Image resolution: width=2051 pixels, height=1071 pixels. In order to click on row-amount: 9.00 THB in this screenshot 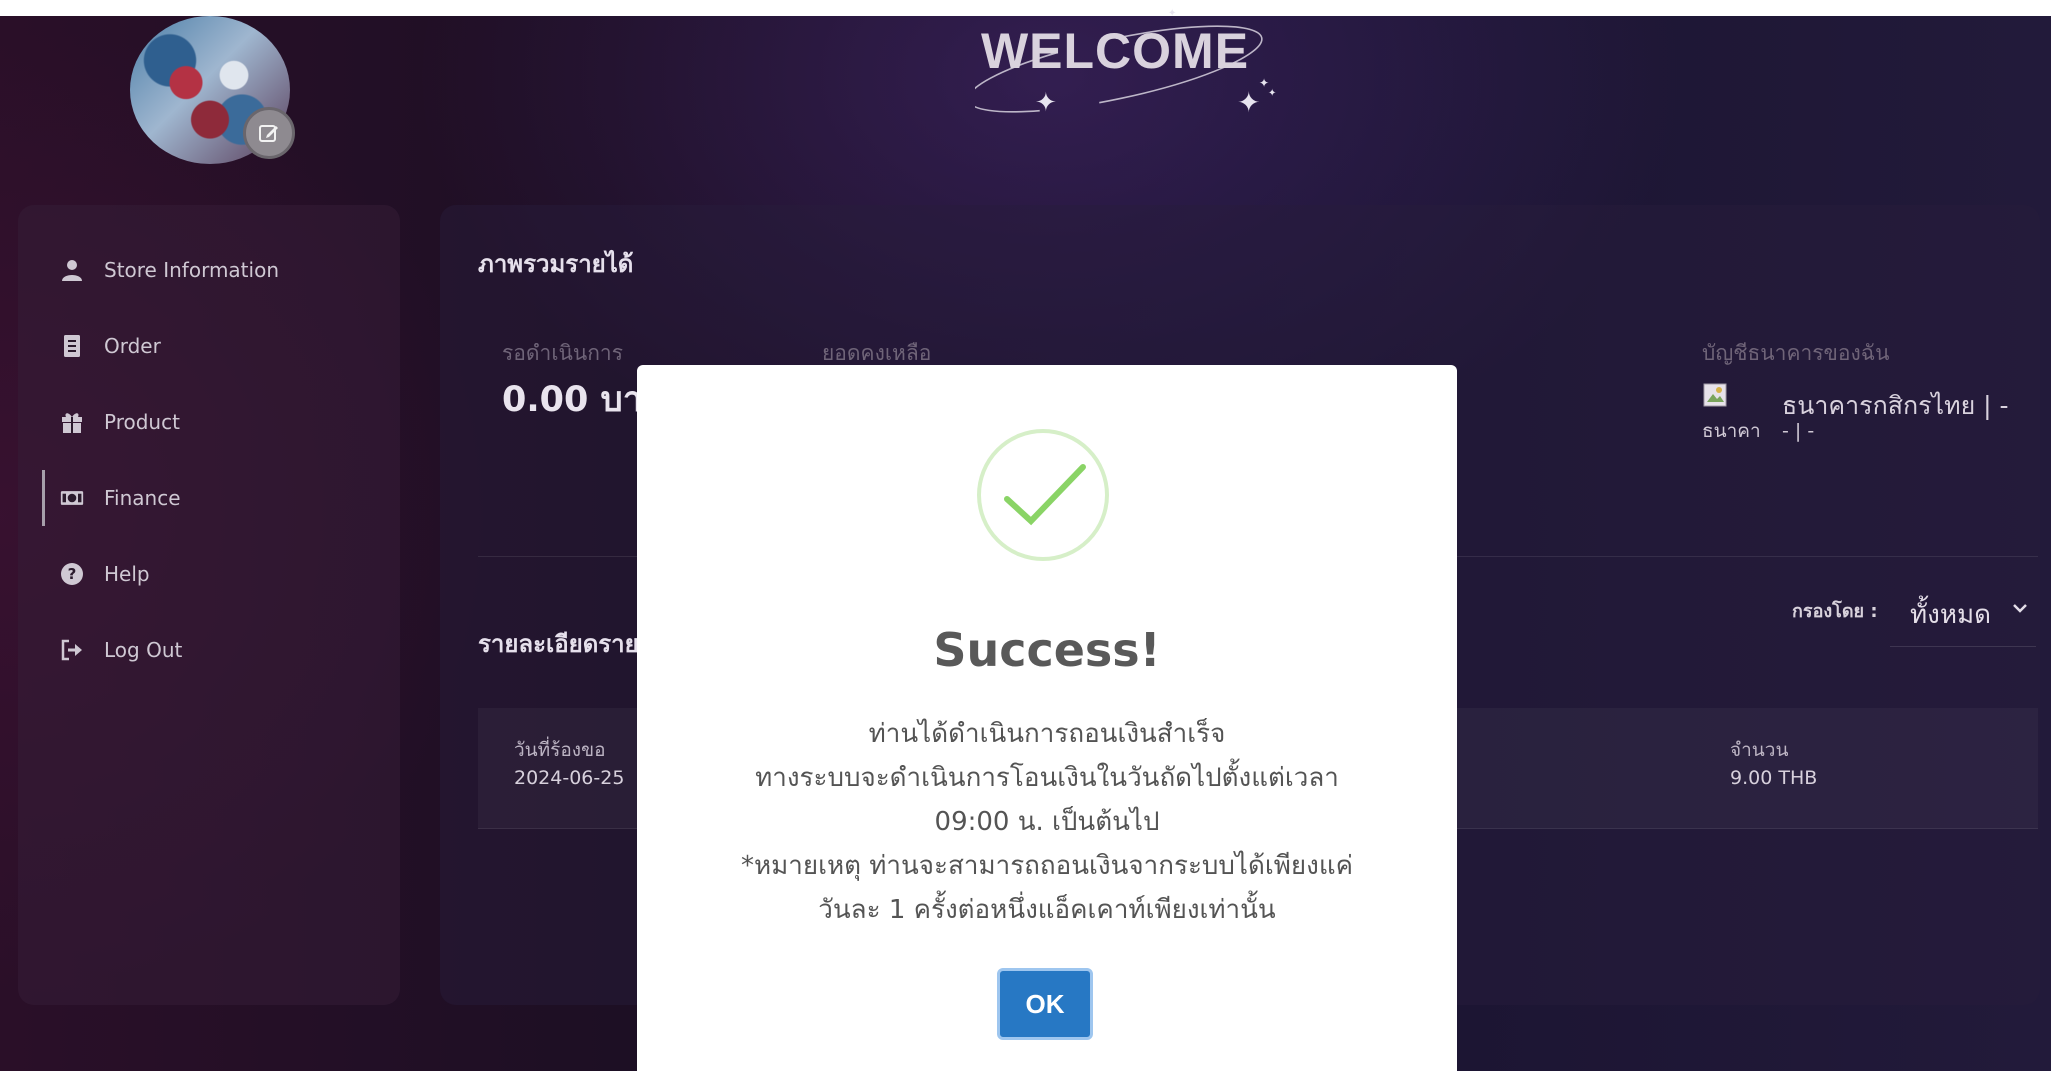, I will do `click(1774, 778)`.